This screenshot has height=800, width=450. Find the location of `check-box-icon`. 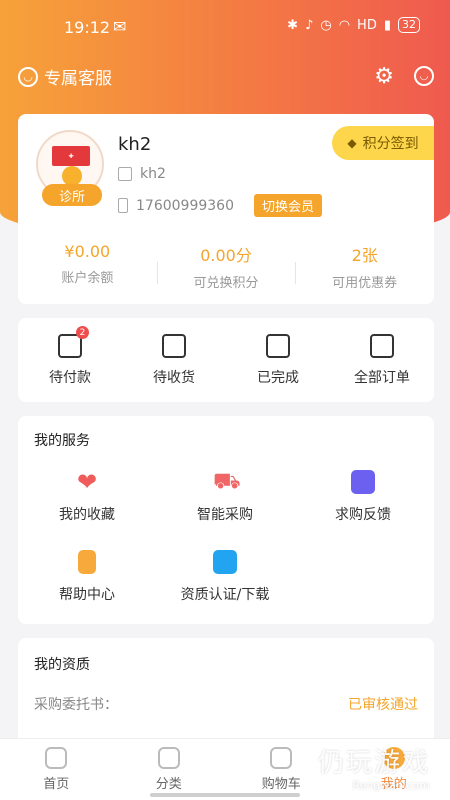

check-box-icon is located at coordinates (278, 346).